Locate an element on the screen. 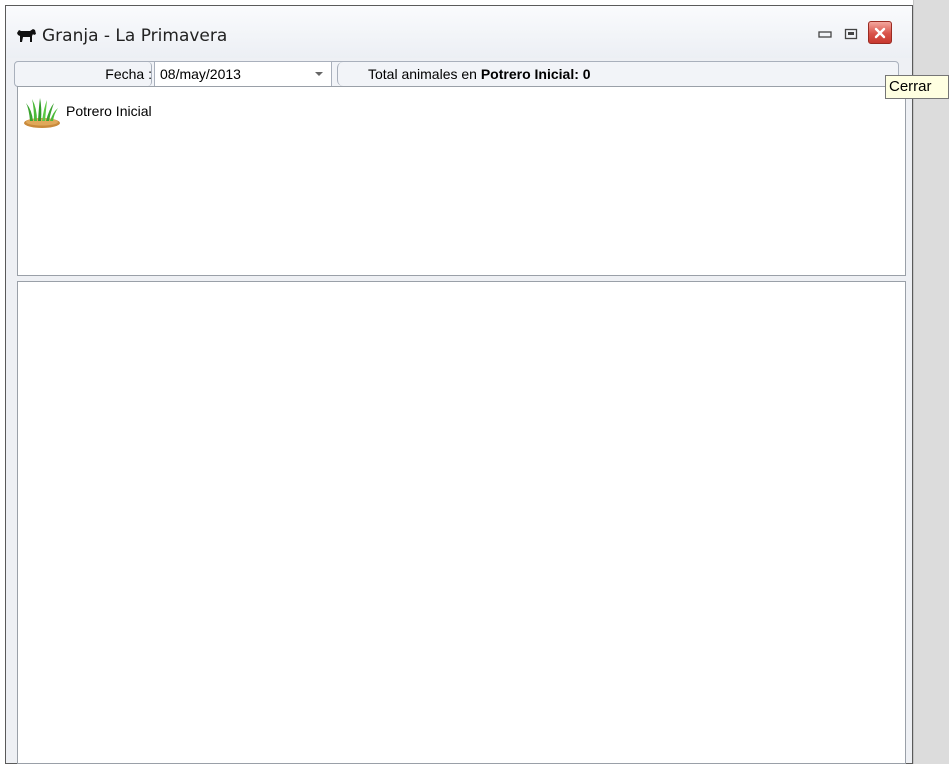  total-animals-text: Total animales en Potrero Inicial: 0 is located at coordinates (479, 74).